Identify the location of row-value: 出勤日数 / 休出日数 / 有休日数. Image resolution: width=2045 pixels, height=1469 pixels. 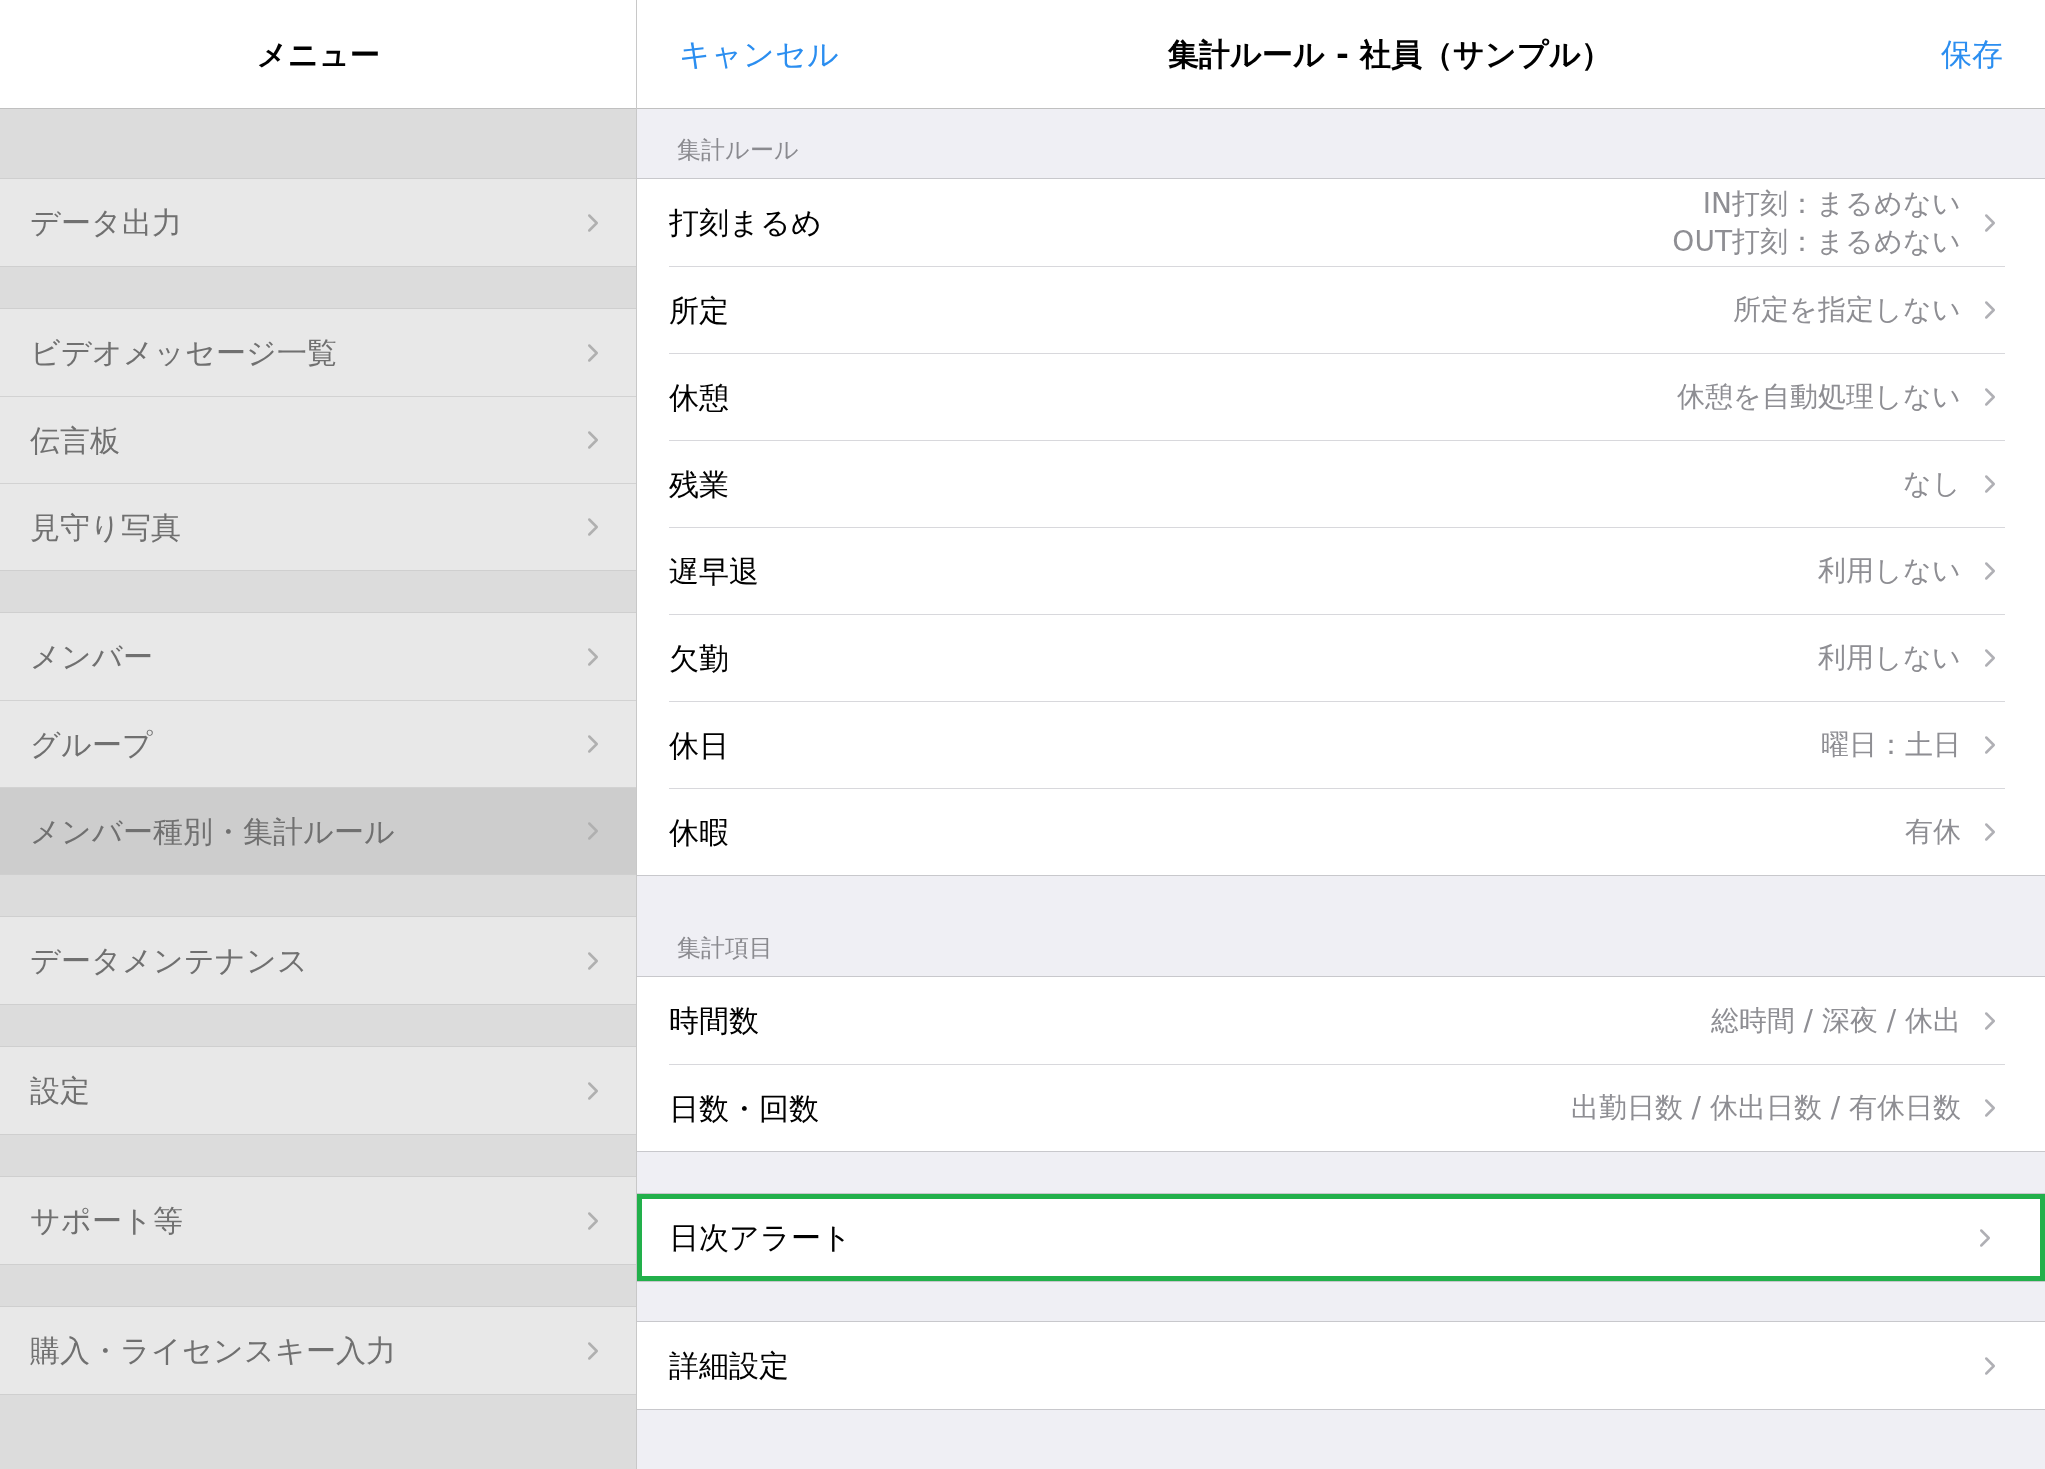
(1765, 1108).